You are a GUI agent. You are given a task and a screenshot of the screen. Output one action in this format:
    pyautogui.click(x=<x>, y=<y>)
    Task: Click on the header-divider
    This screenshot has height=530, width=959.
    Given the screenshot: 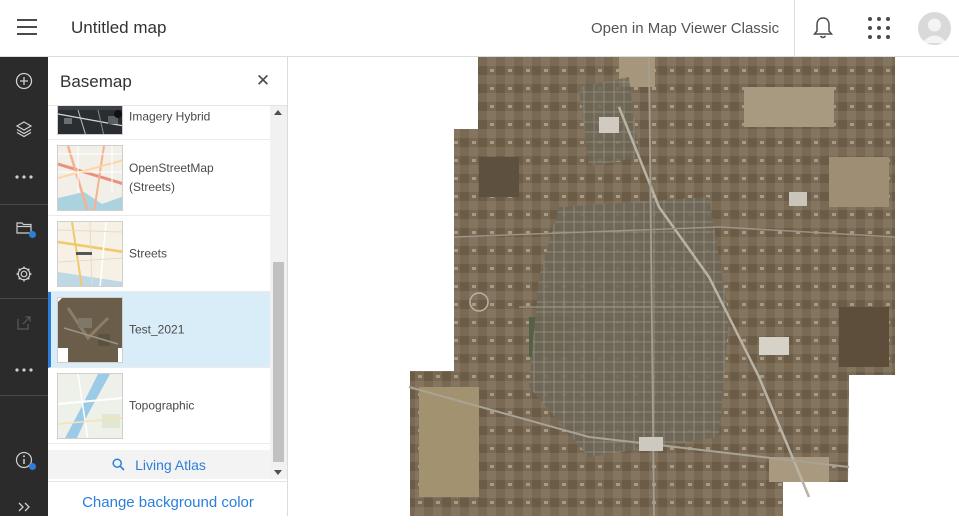 What is the action you would take?
    pyautogui.click(x=794, y=28)
    